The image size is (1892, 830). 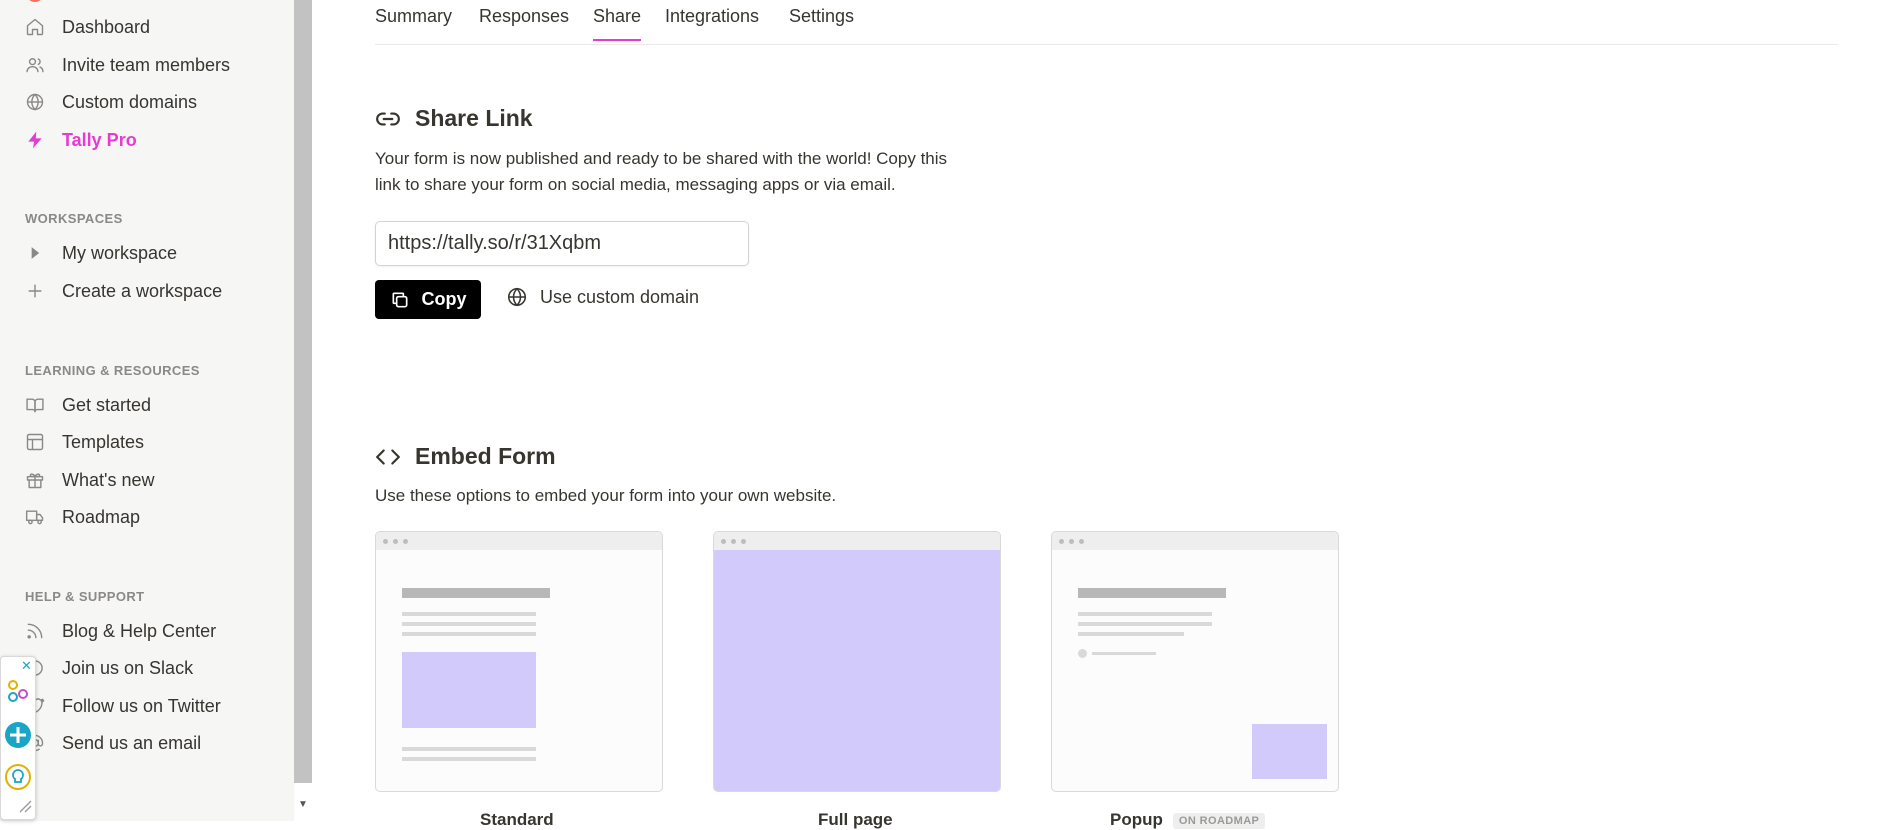 What do you see at coordinates (25, 806) in the screenshot?
I see `resize-handle-icon` at bounding box center [25, 806].